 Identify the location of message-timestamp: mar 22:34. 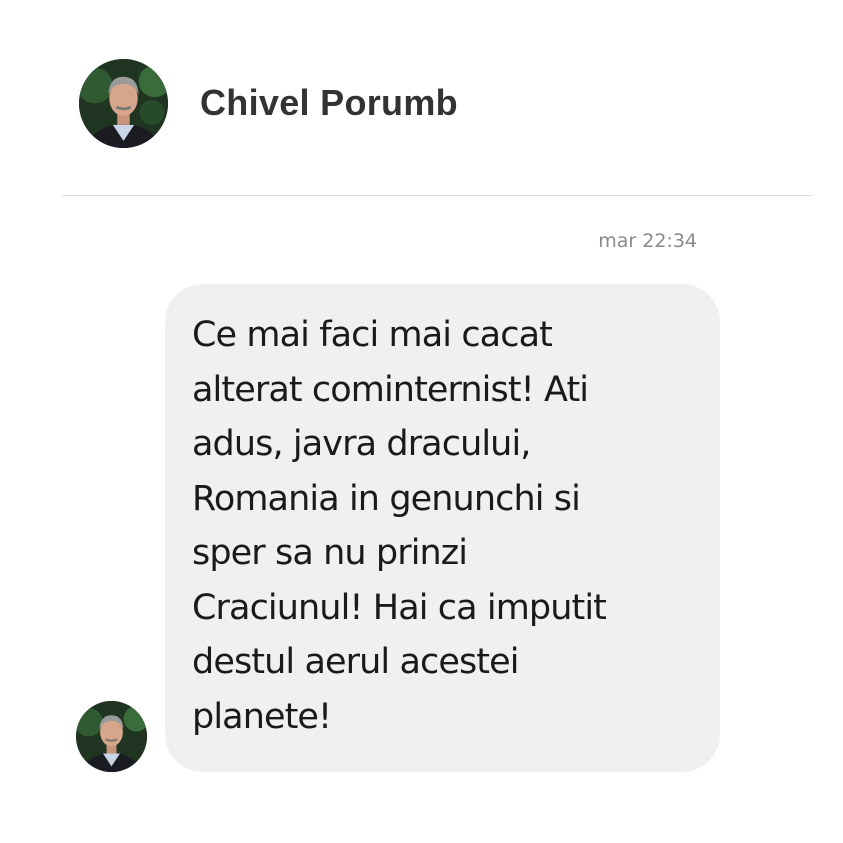
(647, 241).